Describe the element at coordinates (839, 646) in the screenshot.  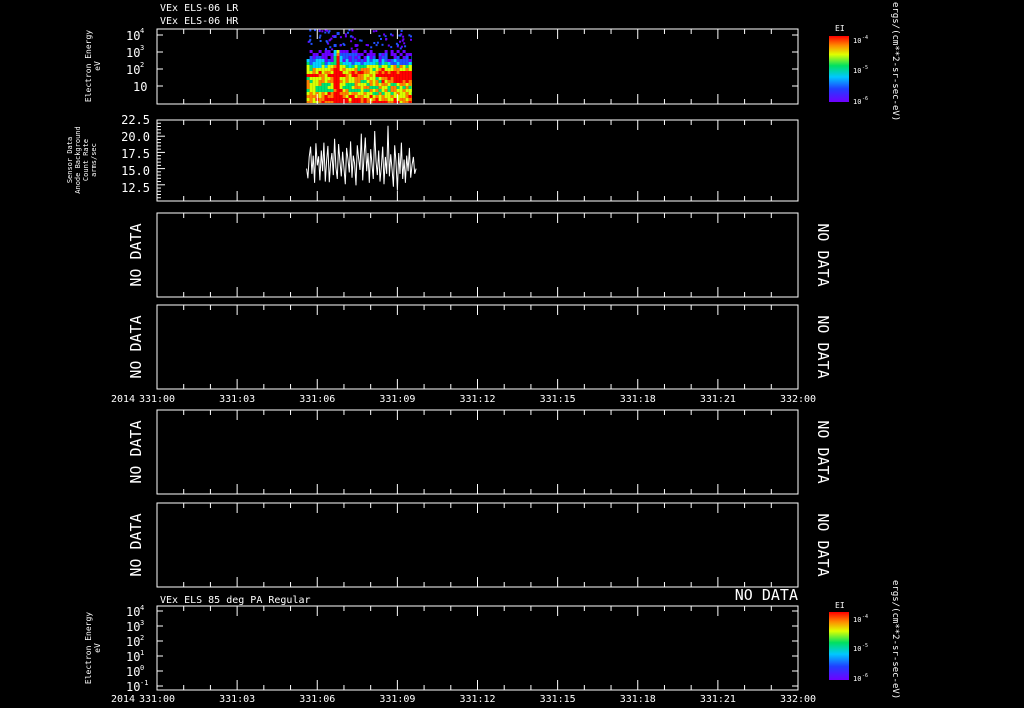
I see `colorbar` at that location.